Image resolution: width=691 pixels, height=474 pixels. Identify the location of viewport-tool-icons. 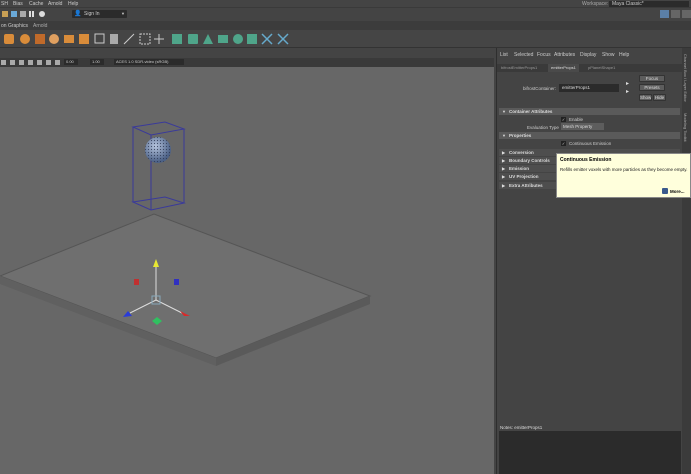
(31, 62).